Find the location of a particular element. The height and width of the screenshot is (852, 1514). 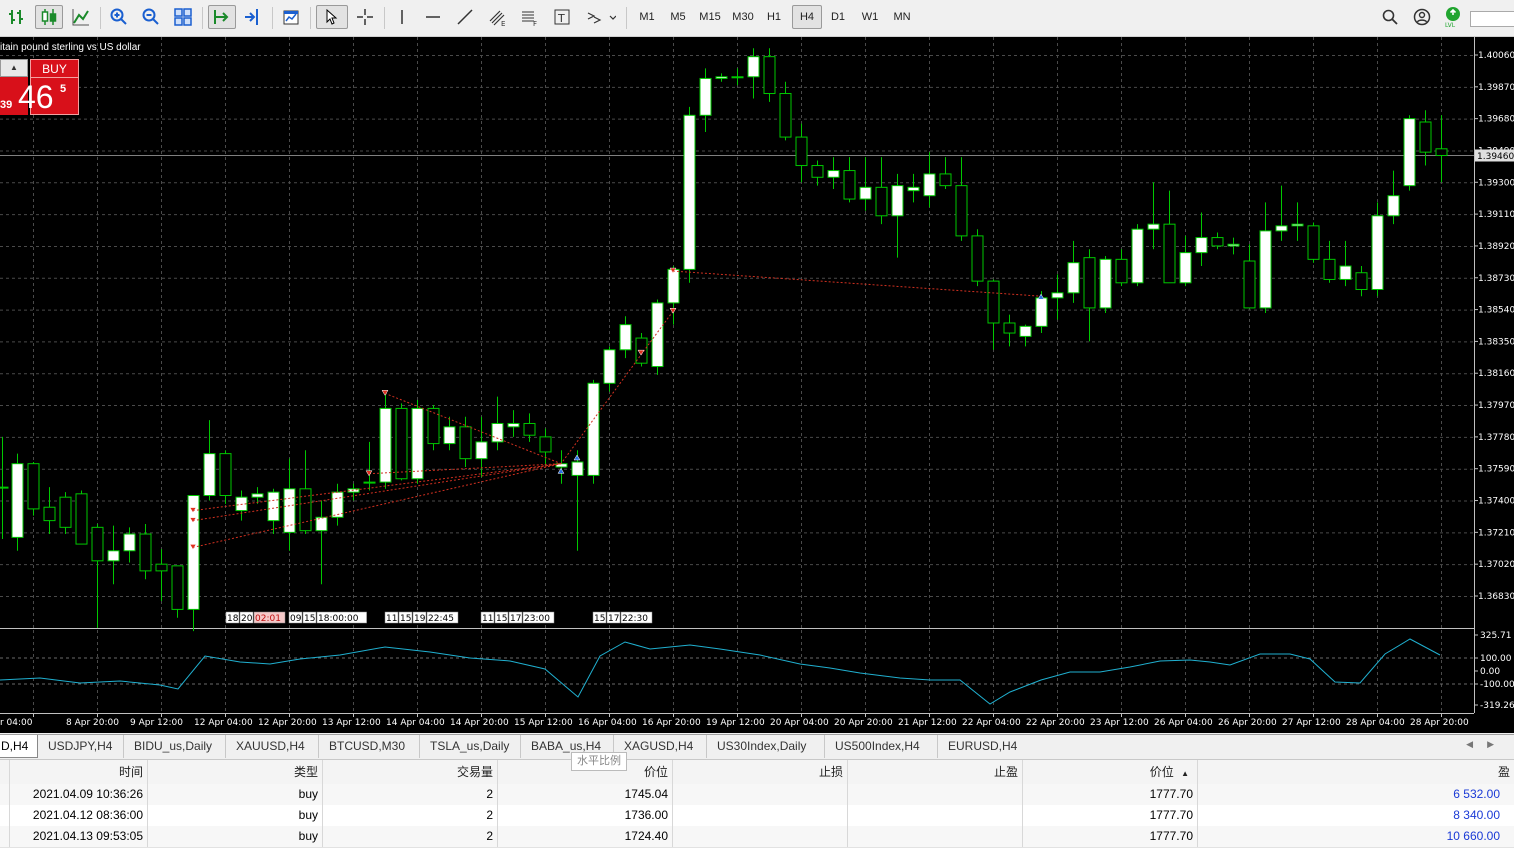

timeframe-m1: M1 is located at coordinates (647, 17).